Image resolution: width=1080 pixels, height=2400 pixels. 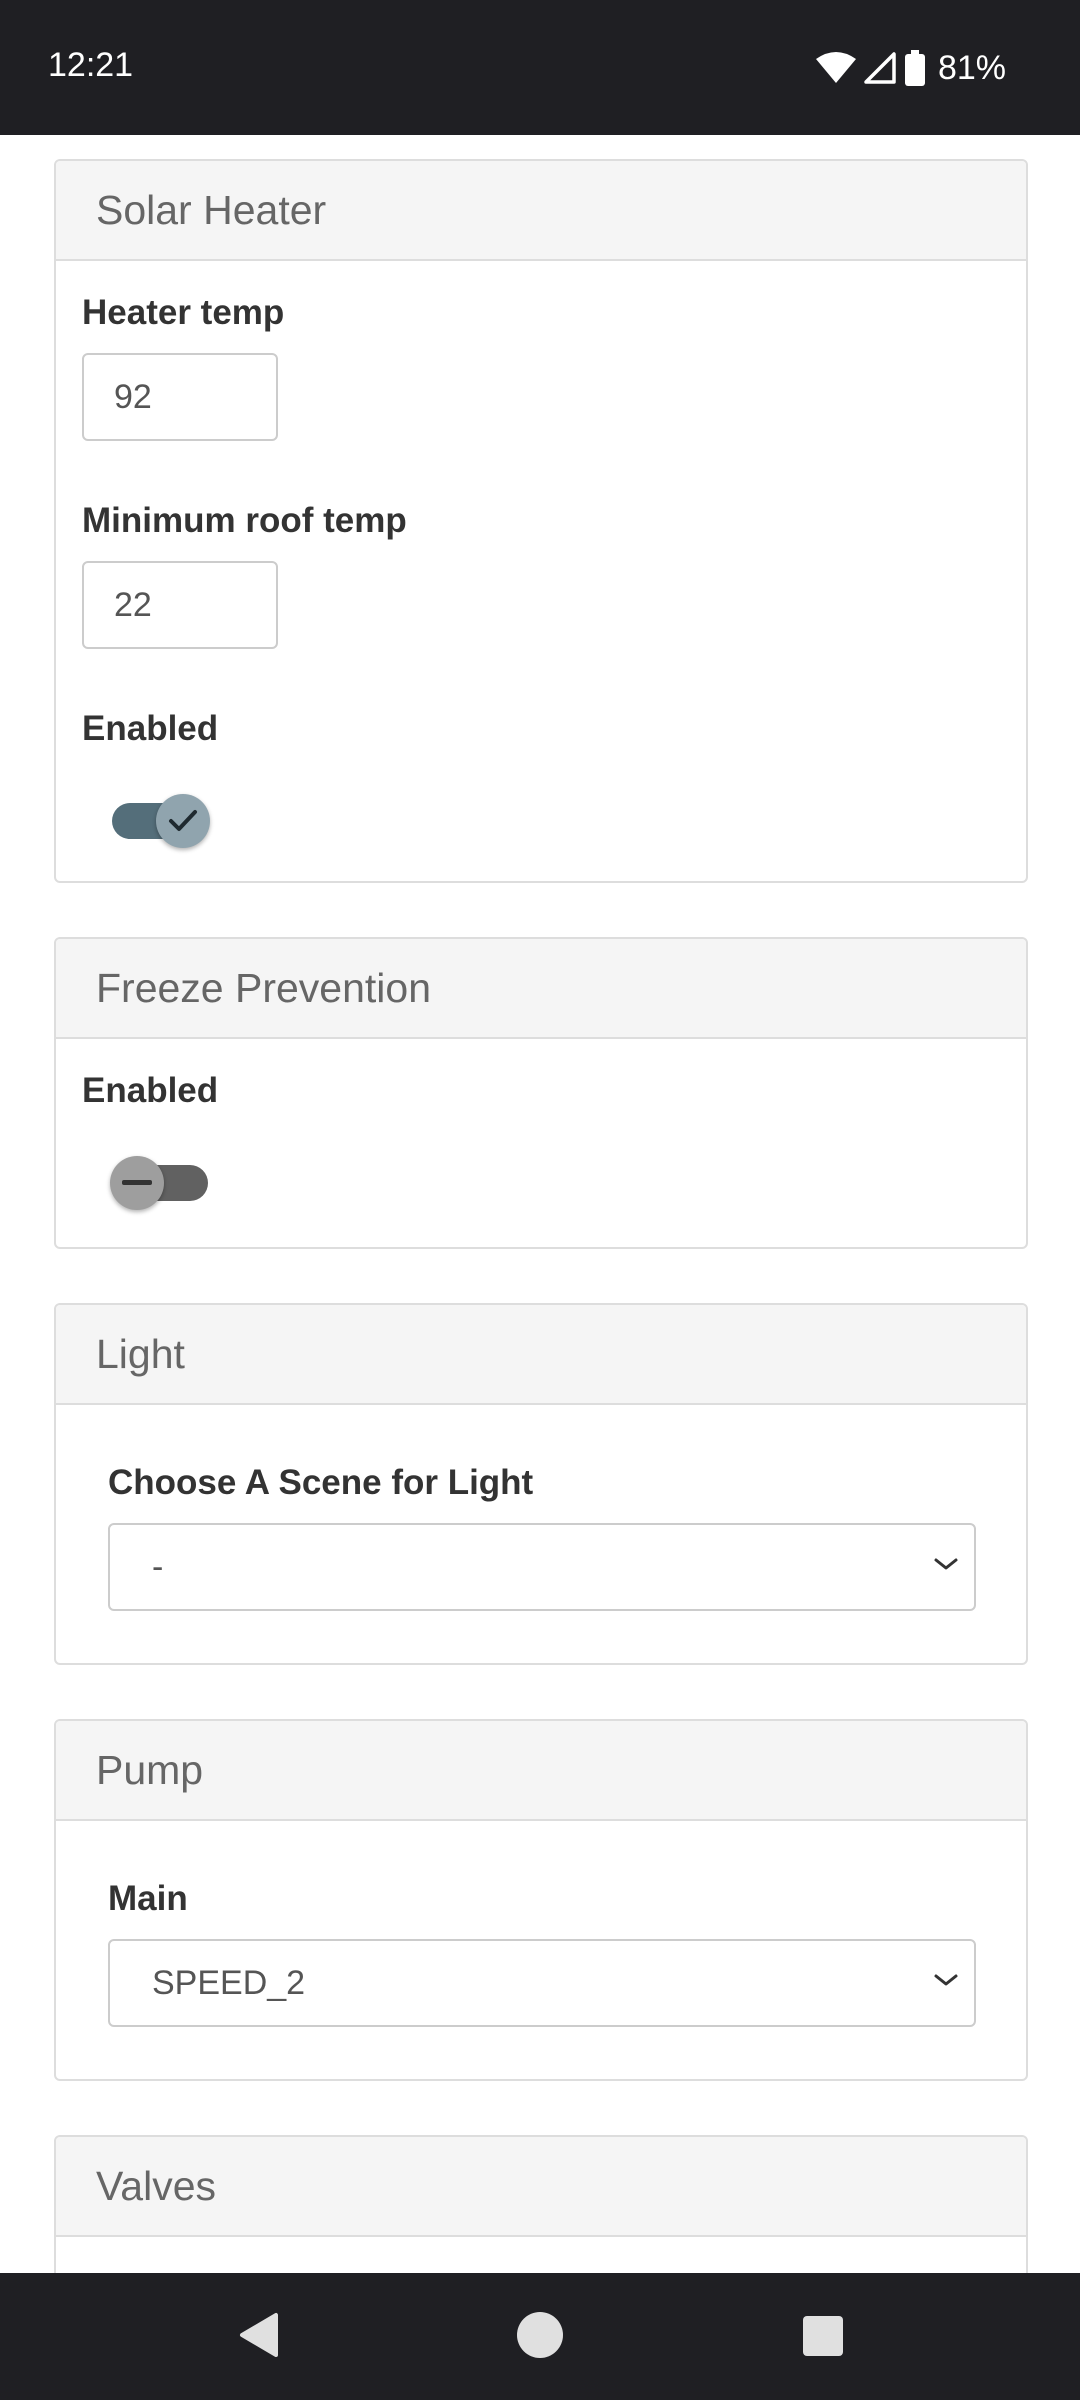 What do you see at coordinates (229, 1982) in the screenshot?
I see `pump-main-value: SPEED_2` at bounding box center [229, 1982].